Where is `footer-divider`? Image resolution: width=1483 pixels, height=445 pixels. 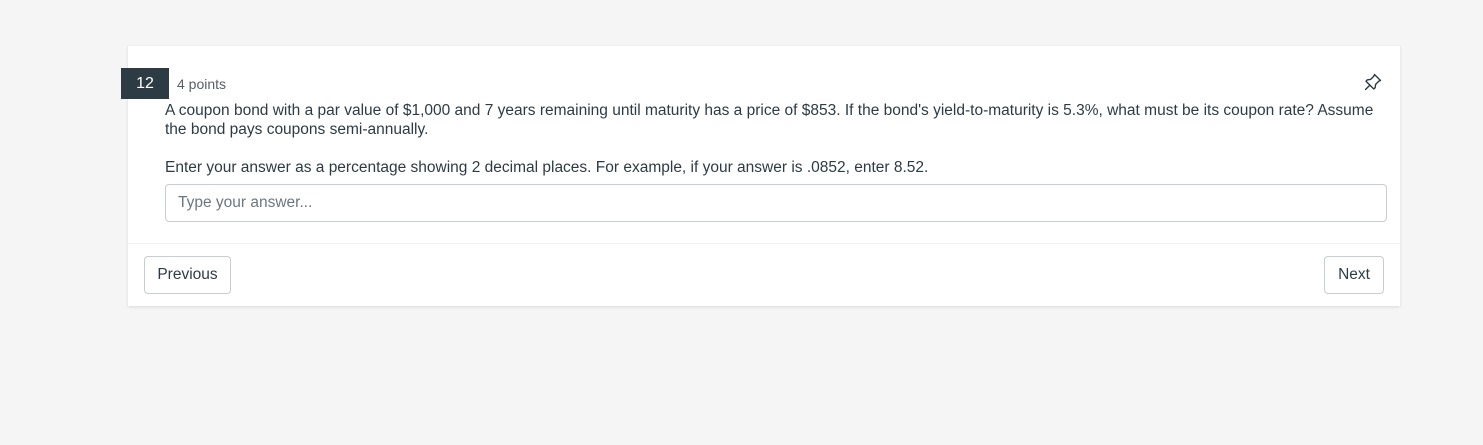
footer-divider is located at coordinates (764, 243).